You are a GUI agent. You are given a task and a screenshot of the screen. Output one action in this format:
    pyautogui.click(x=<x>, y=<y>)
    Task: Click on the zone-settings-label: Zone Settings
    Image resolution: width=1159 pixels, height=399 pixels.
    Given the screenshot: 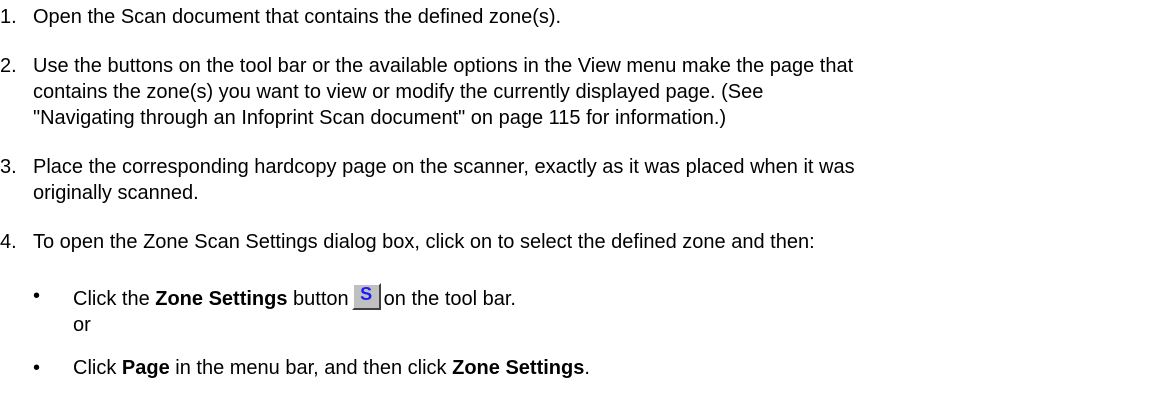 What is the action you would take?
    pyautogui.click(x=221, y=299)
    